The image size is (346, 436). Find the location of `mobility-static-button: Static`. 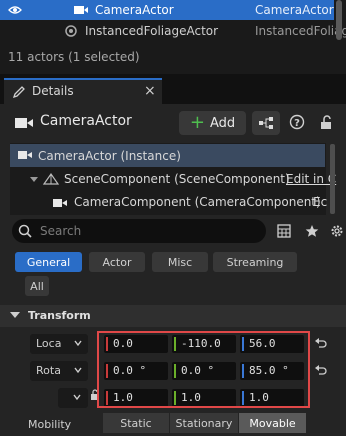

mobility-static-button: Static is located at coordinates (136, 423).